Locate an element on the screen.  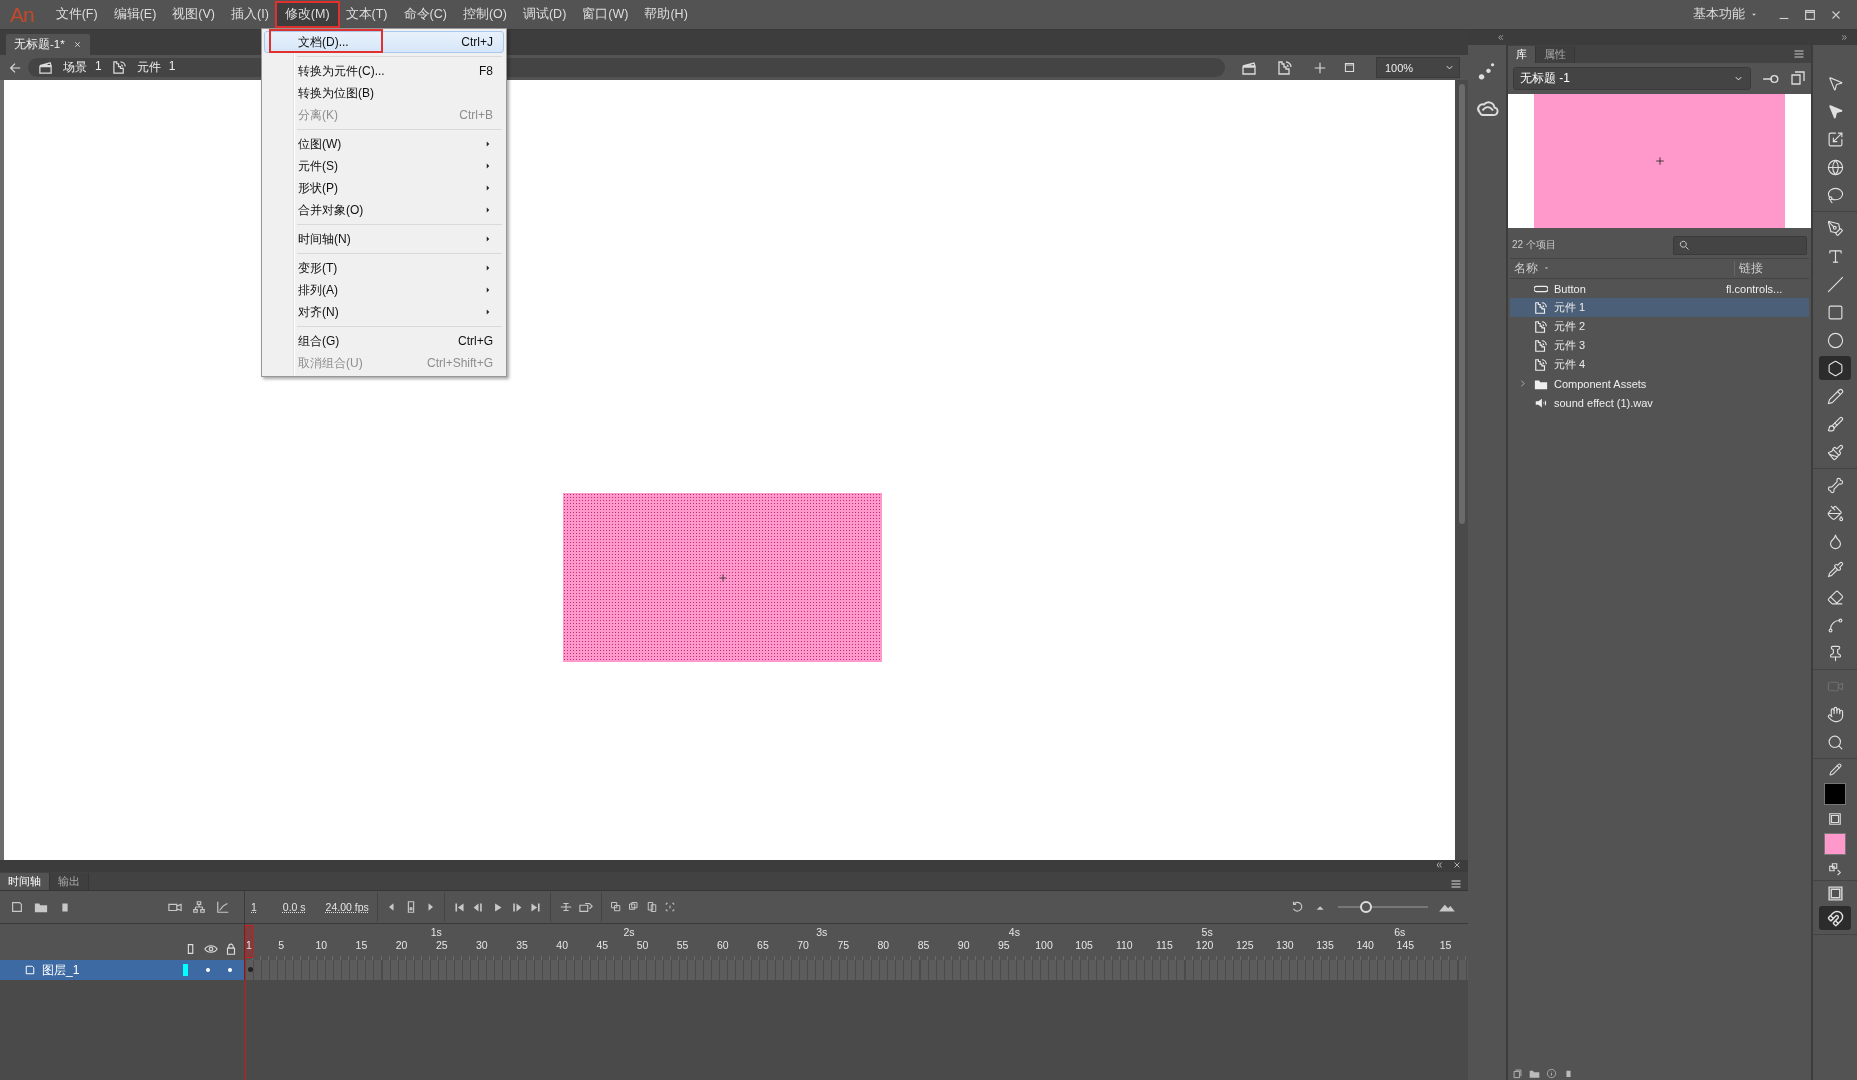
edit-frames-icon is located at coordinates (651, 907).